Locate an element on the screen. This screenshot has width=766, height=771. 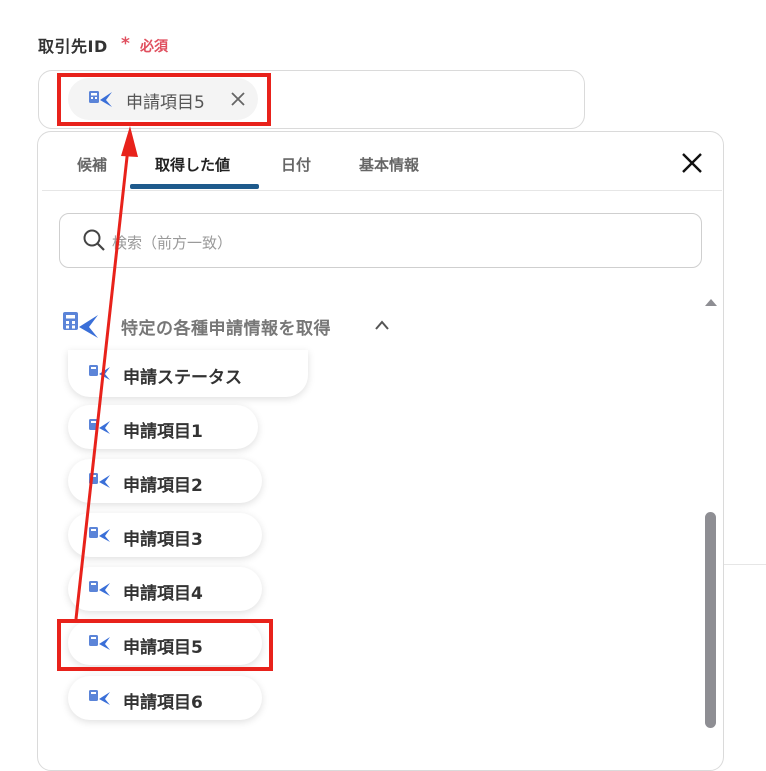
list-item-label: 申請項目3 is located at coordinates (163, 540).